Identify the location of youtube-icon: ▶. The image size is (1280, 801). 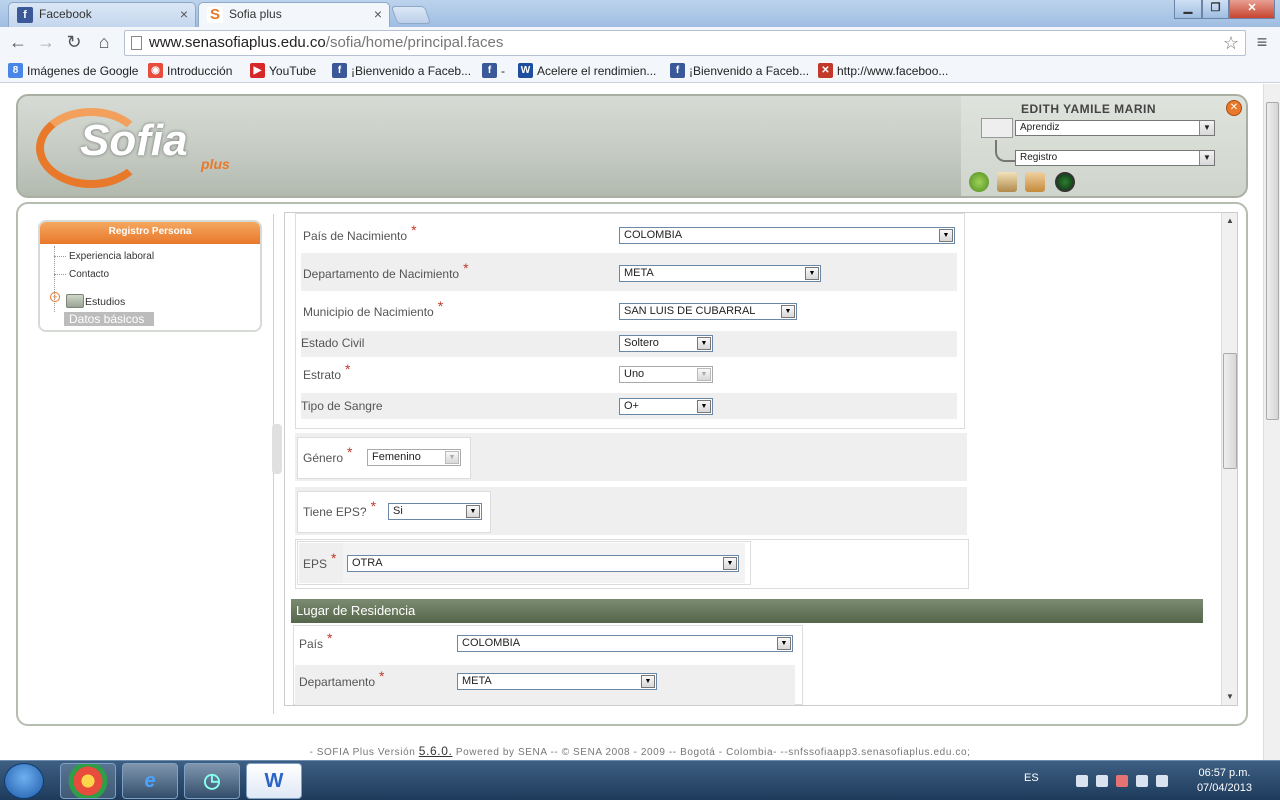
(257, 70).